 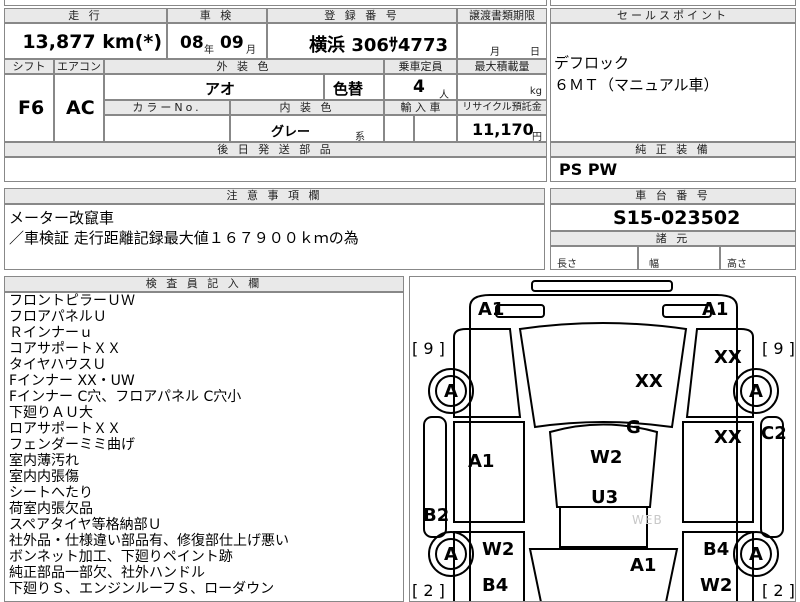 What do you see at coordinates (502, 15) in the screenshot?
I see `transfer-header: 譲渡書類期限` at bounding box center [502, 15].